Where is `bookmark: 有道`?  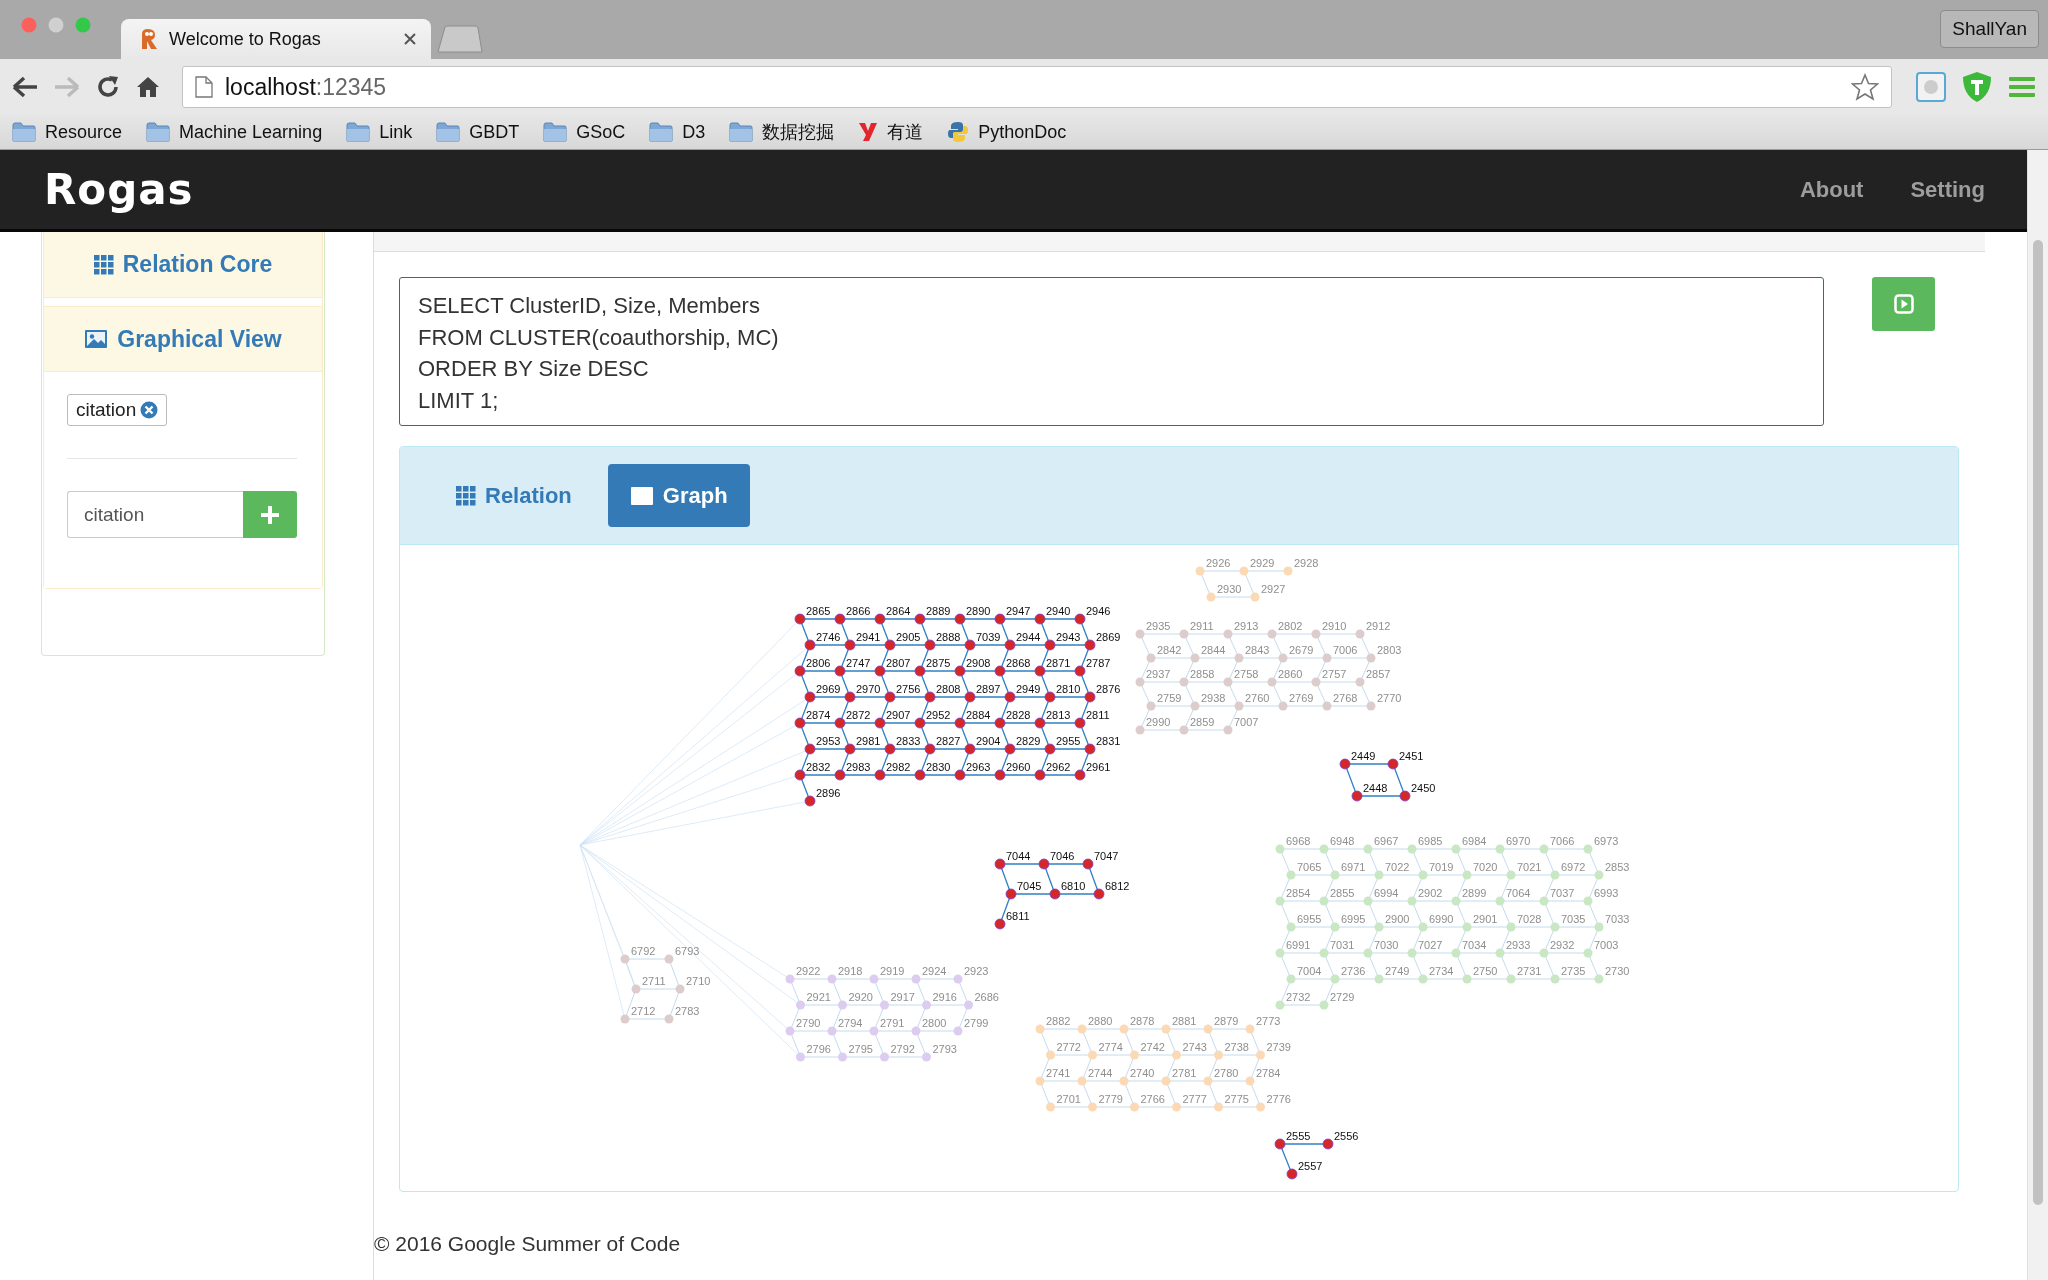 bookmark: 有道 is located at coordinates (891, 132).